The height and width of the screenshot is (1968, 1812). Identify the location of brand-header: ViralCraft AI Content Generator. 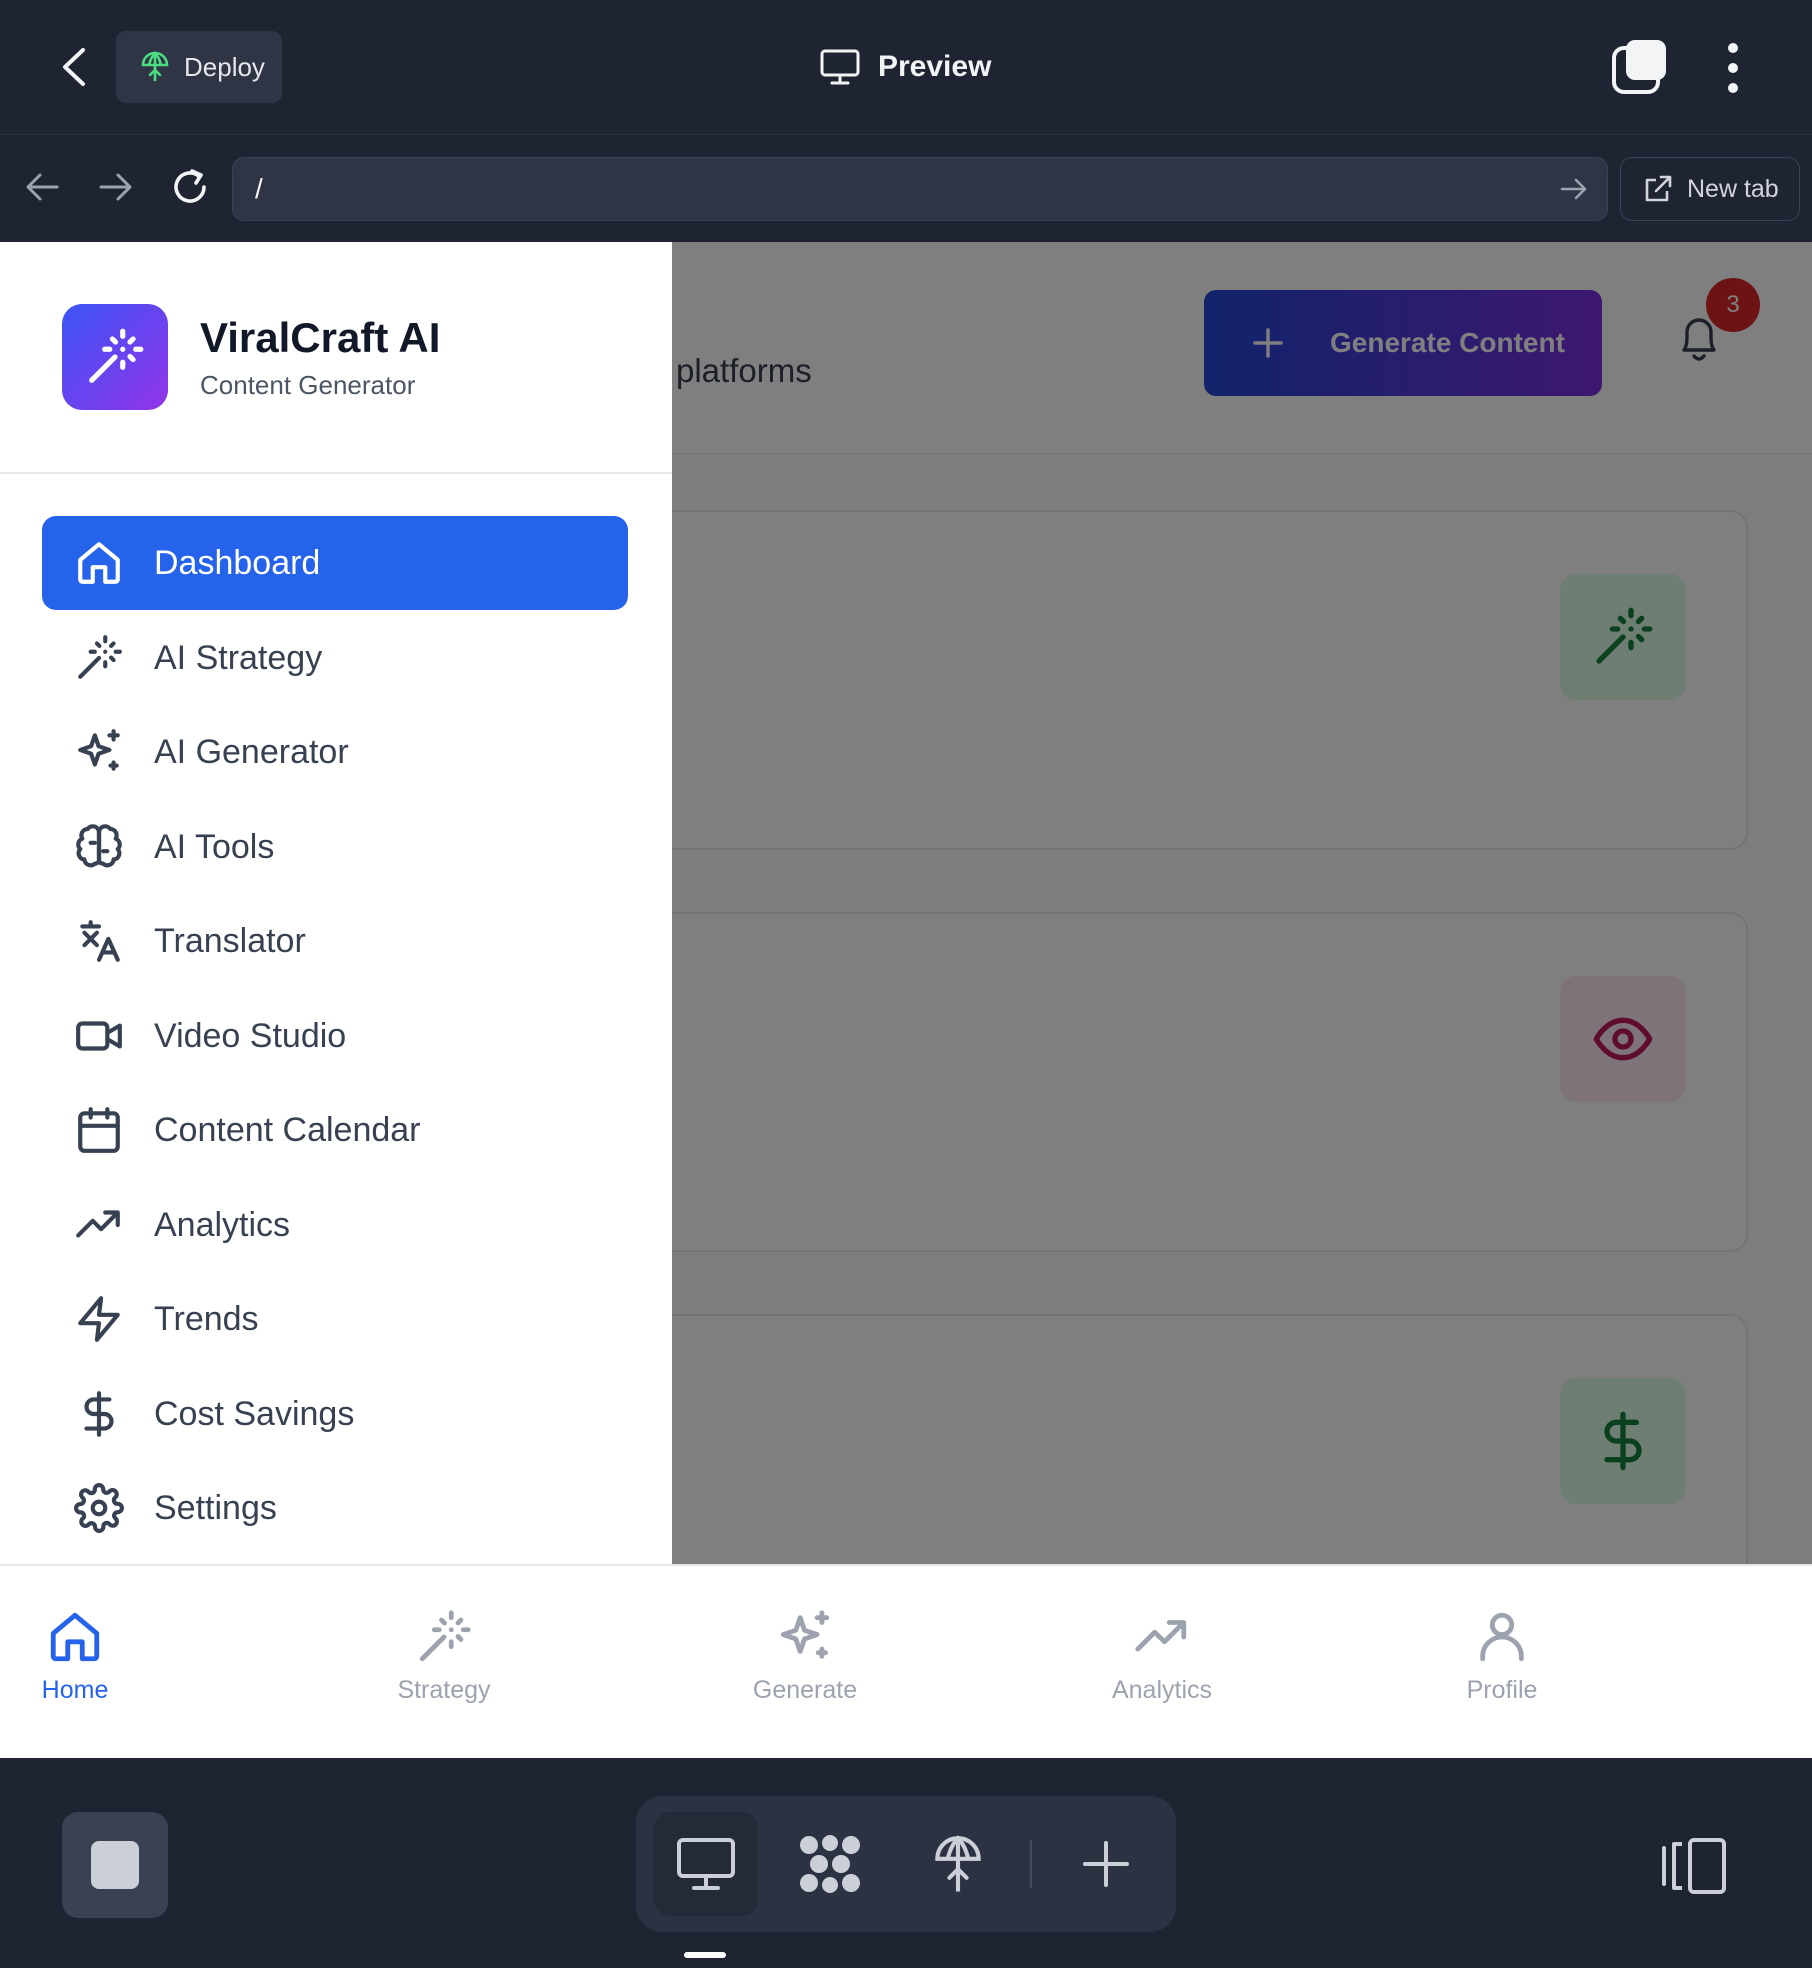
(336, 358).